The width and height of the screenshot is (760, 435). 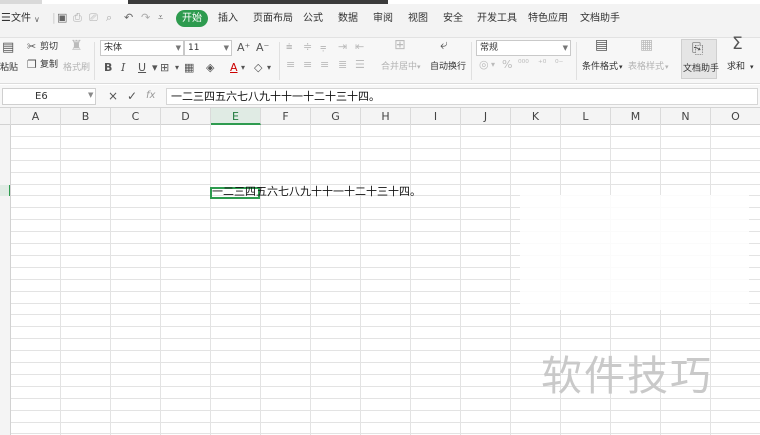 What do you see at coordinates (486, 116) in the screenshot?
I see `column-header-j: J` at bounding box center [486, 116].